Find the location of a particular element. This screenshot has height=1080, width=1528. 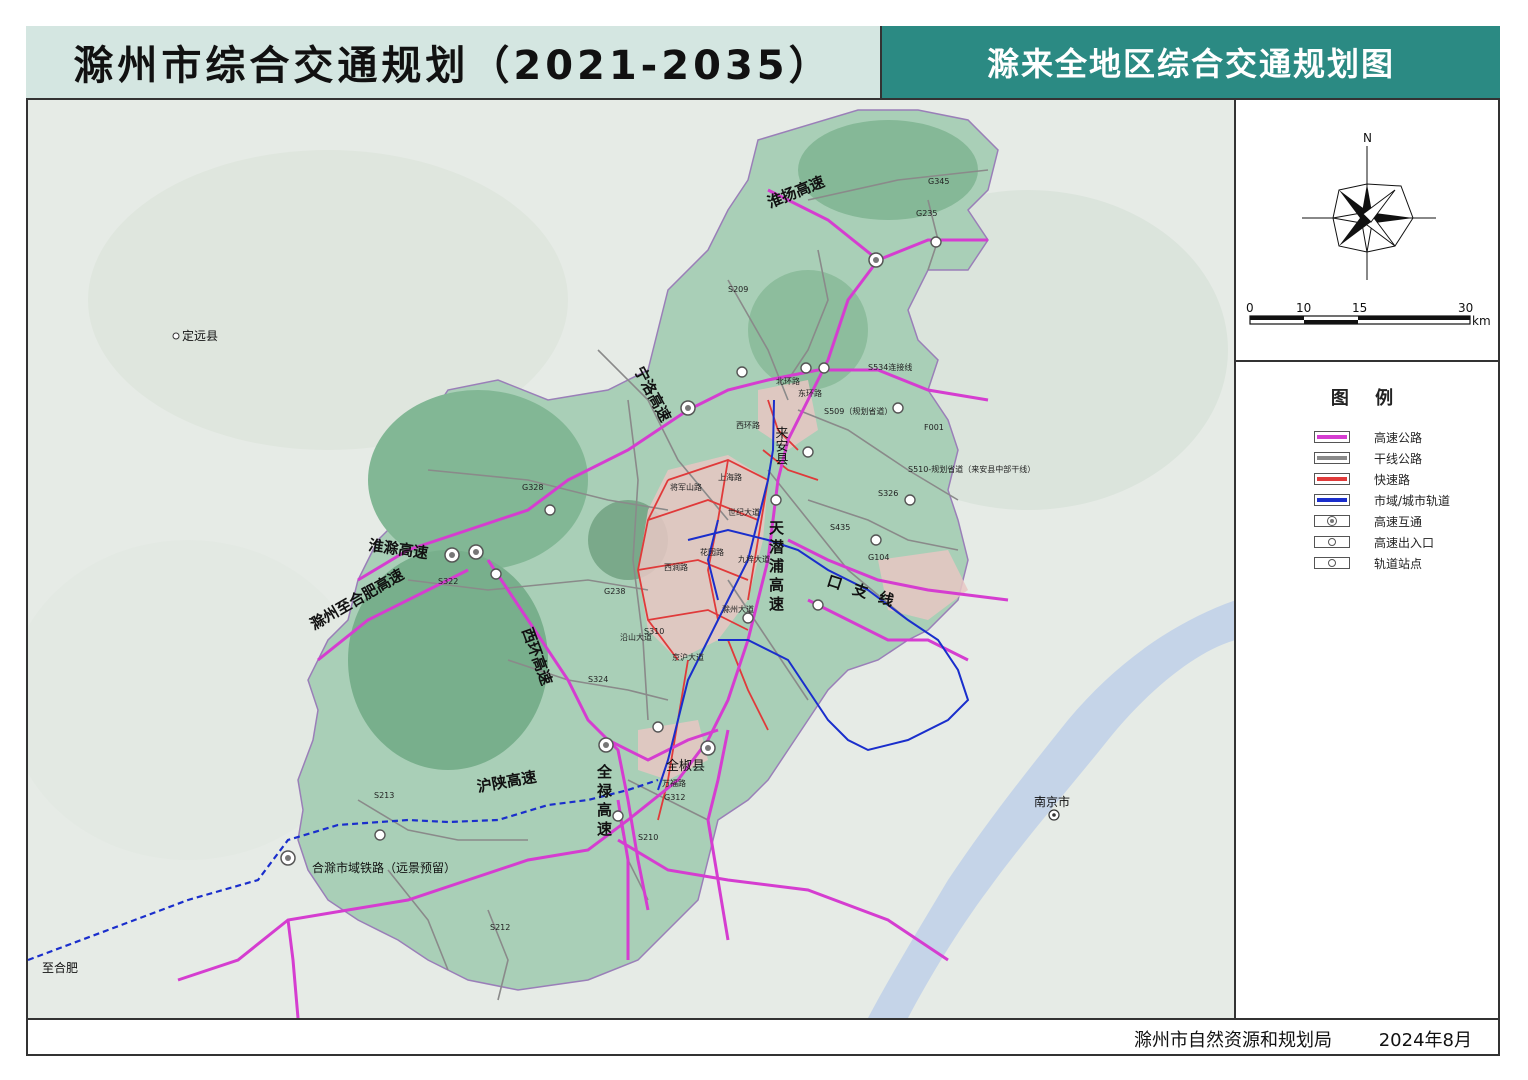

label-chuzhou: 滁州大道 is located at coordinates (738, 609).